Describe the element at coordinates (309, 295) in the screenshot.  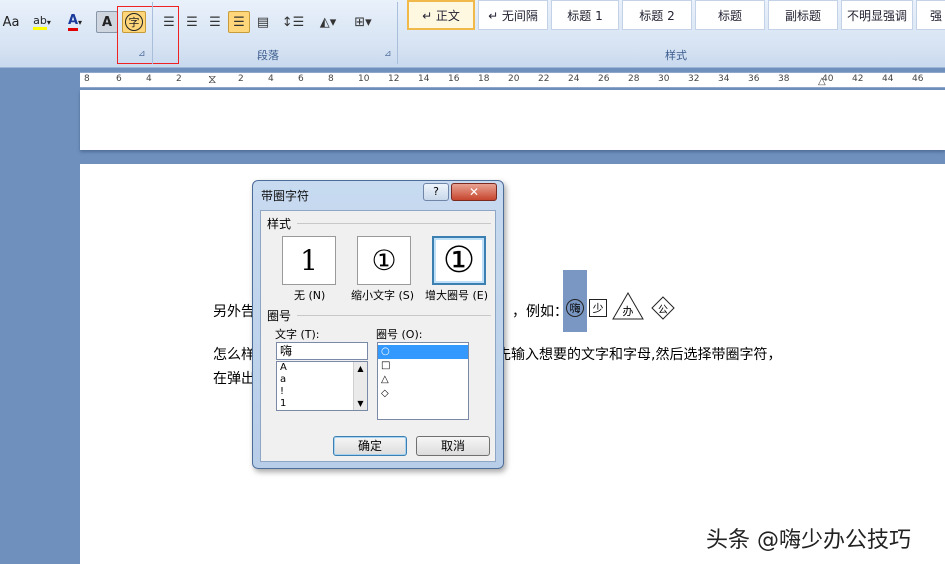
I see `style-none-label: 无 (N)` at that location.